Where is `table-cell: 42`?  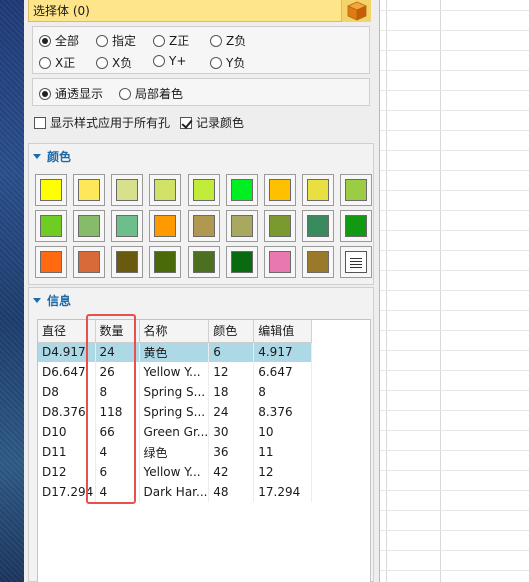 table-cell: 42 is located at coordinates (231, 472).